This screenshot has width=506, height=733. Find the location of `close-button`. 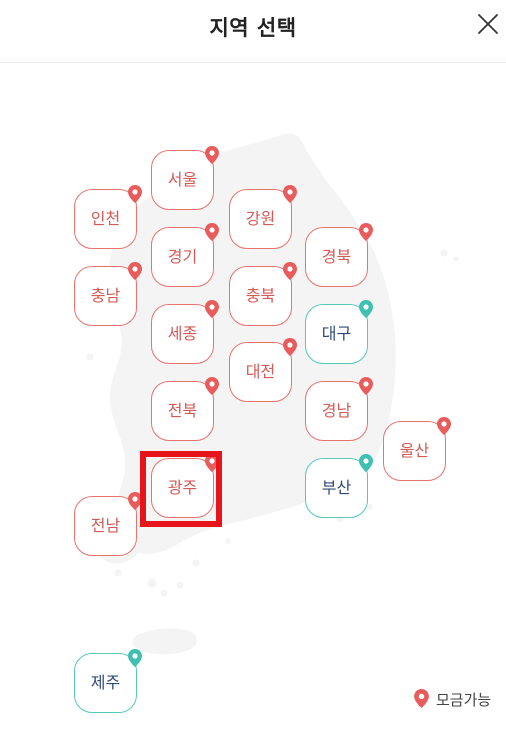

close-button is located at coordinates (488, 24).